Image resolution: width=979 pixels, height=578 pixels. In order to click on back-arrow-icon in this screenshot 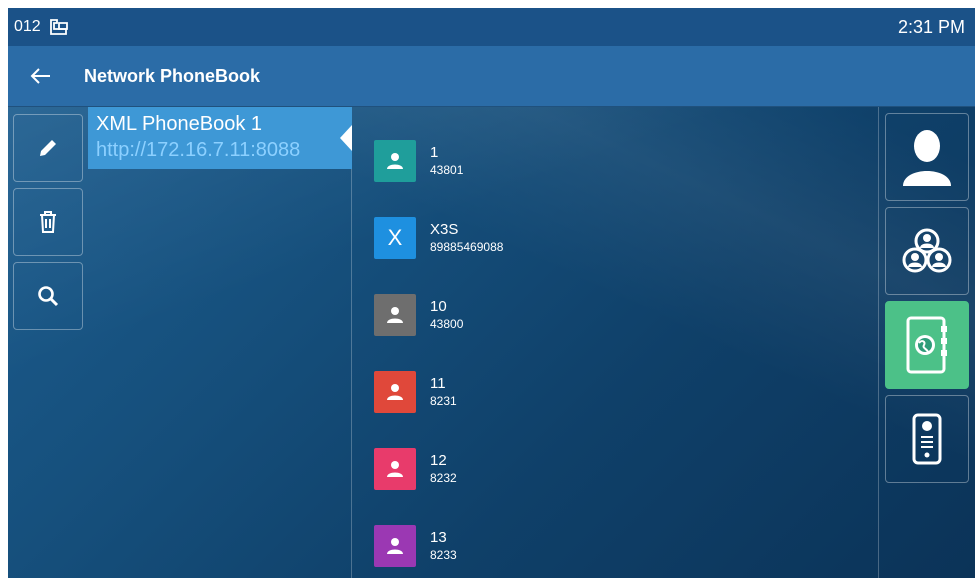, I will do `click(40, 76)`.